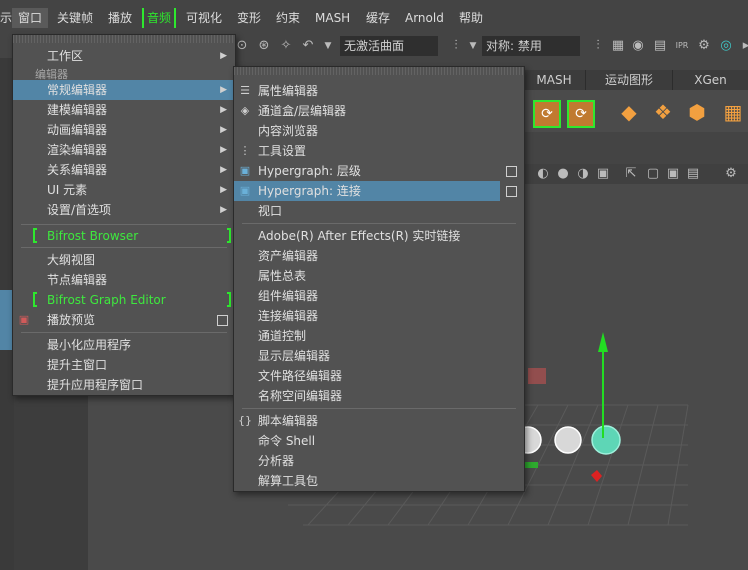  Describe the element at coordinates (379, 316) in the screenshot. I see `menu-item-connection-editor: 连接编辑器` at that location.